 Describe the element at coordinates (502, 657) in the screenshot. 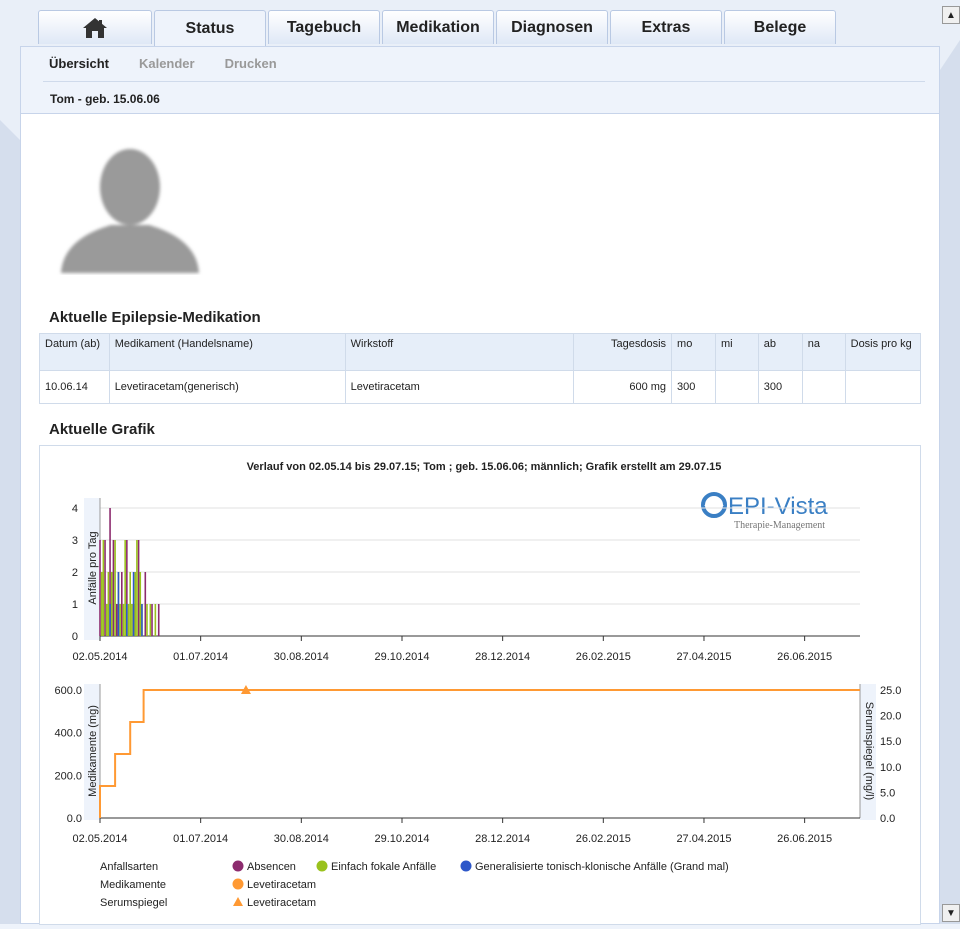

I see `x-tick-top: 28.12.2014` at that location.